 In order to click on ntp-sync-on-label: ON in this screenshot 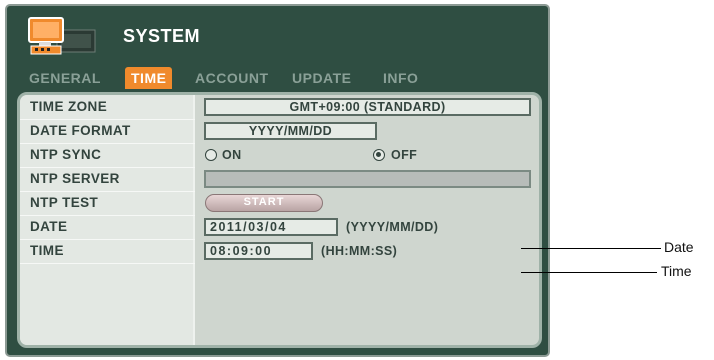, I will do `click(232, 155)`.